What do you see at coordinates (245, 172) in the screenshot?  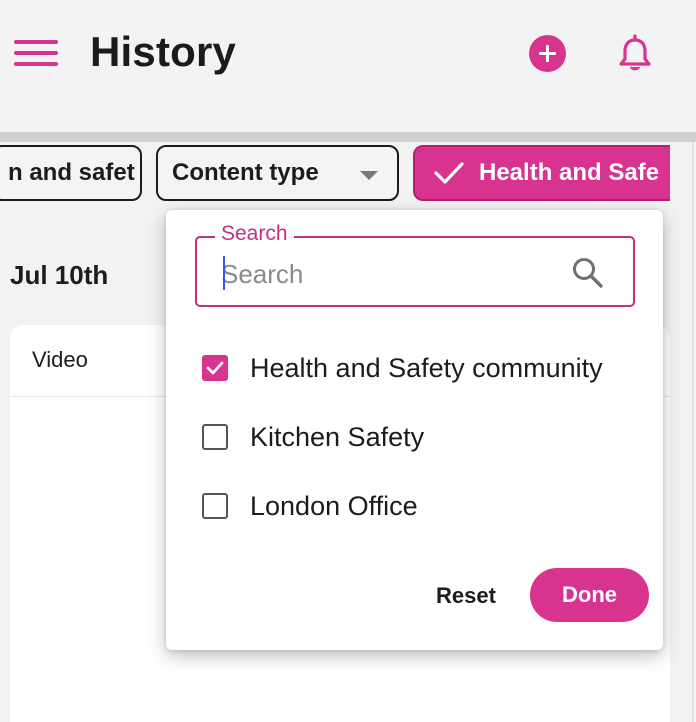 I see `filter-chip-label: Content type` at bounding box center [245, 172].